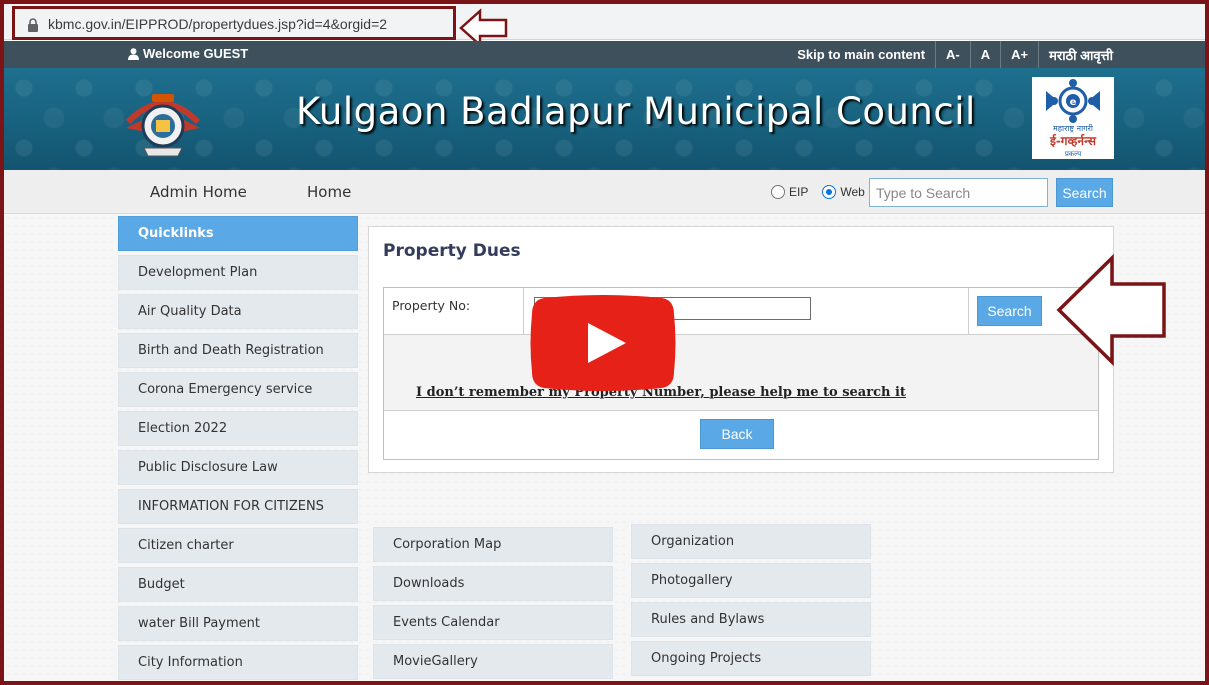 This screenshot has height=685, width=1209. What do you see at coordinates (238, 233) in the screenshot?
I see `sidebar-item-quicklinks: Quicklinks` at bounding box center [238, 233].